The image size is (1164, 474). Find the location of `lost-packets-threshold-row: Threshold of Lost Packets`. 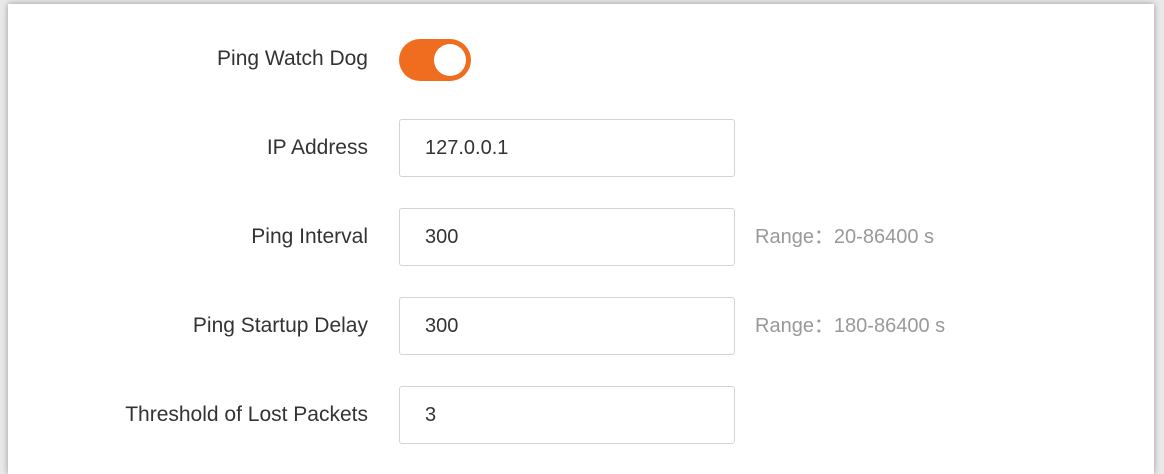

lost-packets-threshold-row: Threshold of Lost Packets is located at coordinates (581, 415).